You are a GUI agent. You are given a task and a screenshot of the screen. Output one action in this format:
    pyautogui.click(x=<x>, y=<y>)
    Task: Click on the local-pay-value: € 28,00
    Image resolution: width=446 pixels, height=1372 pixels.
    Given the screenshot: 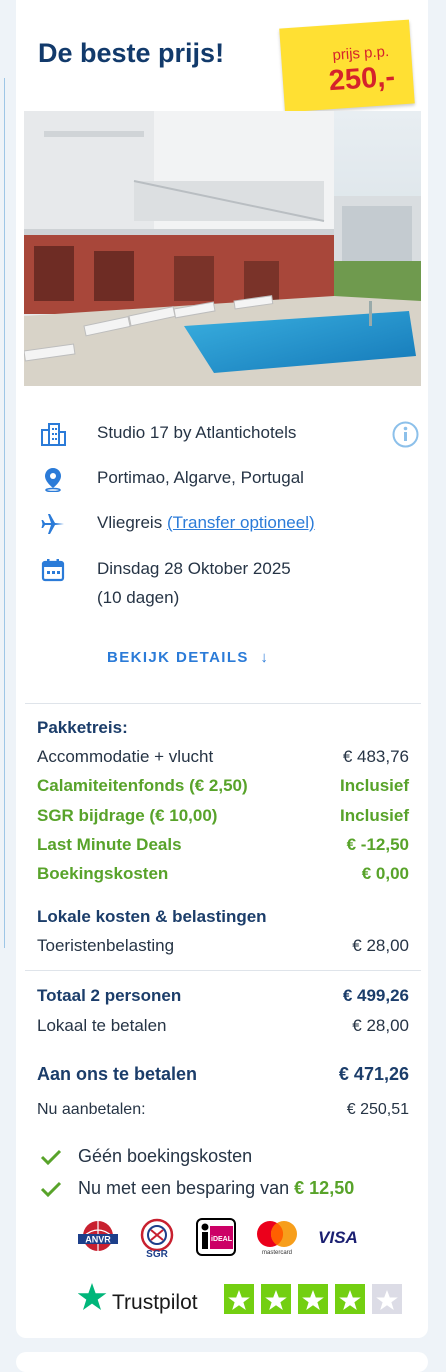 What is the action you would take?
    pyautogui.click(x=380, y=1025)
    